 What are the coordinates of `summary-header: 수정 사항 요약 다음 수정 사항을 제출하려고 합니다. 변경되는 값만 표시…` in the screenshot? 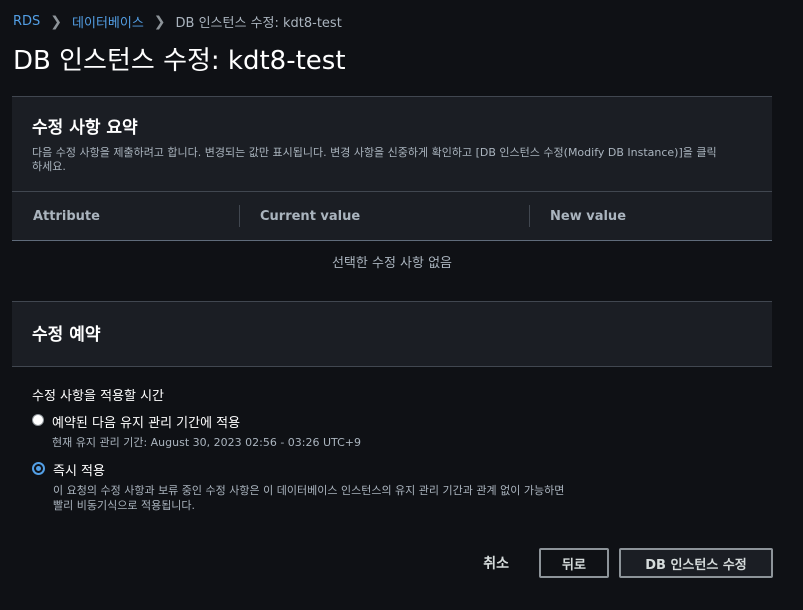 It's located at (392, 144).